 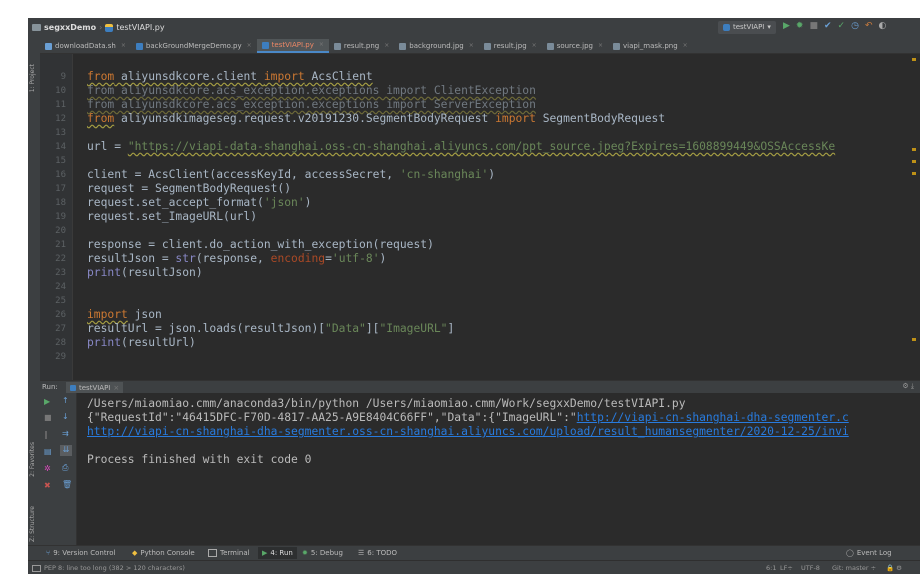 I want to click on code-line: request.set_accept_format('json'), so click(x=199, y=202).